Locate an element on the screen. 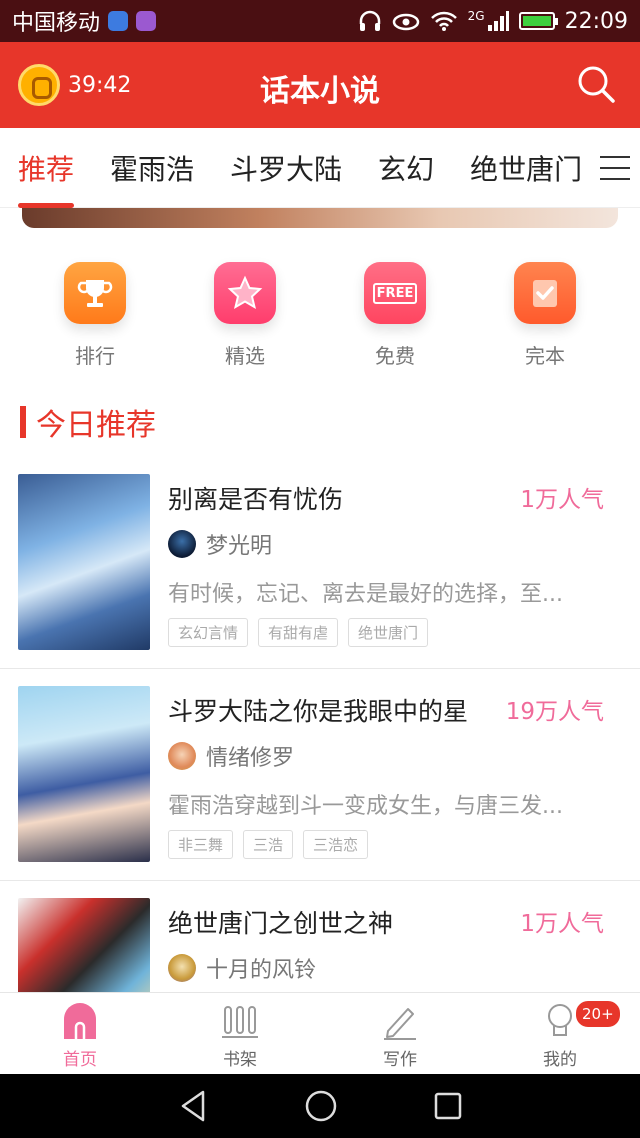 The width and height of the screenshot is (640, 1138). nav-write: 写作 is located at coordinates (400, 1033).